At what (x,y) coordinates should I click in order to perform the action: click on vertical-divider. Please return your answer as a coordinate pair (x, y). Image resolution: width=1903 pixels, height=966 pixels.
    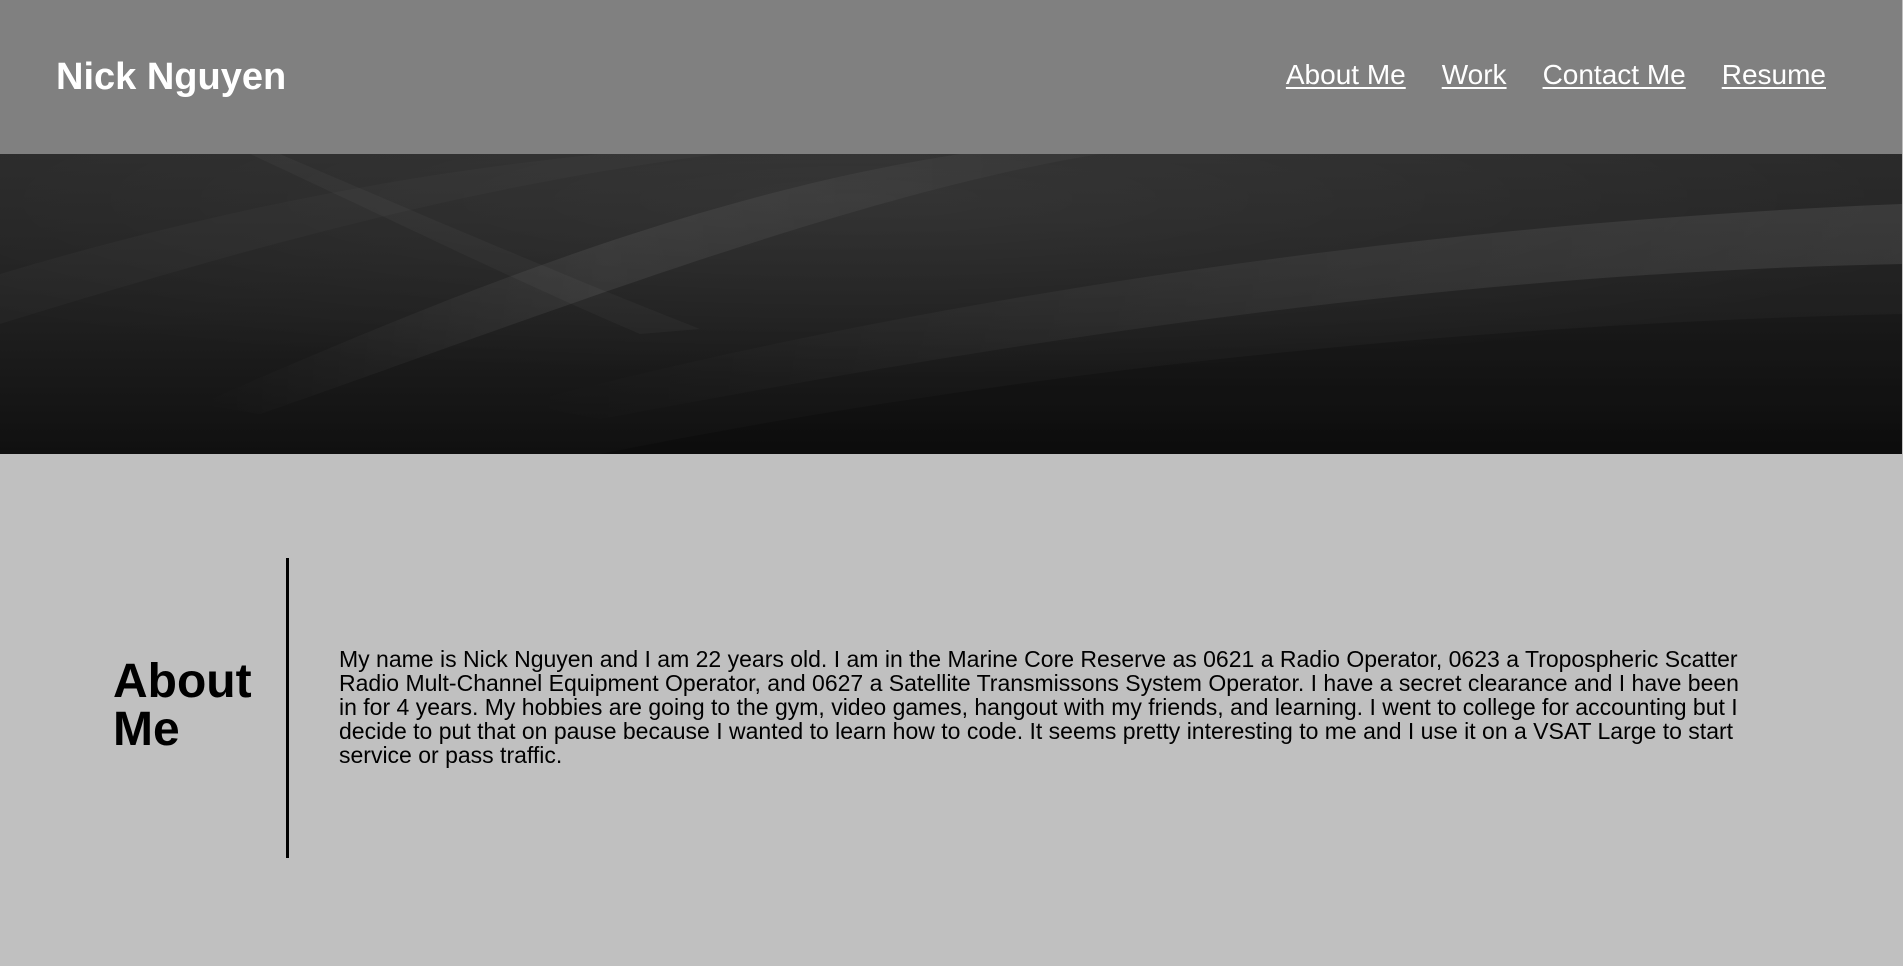
    Looking at the image, I should click on (287, 708).